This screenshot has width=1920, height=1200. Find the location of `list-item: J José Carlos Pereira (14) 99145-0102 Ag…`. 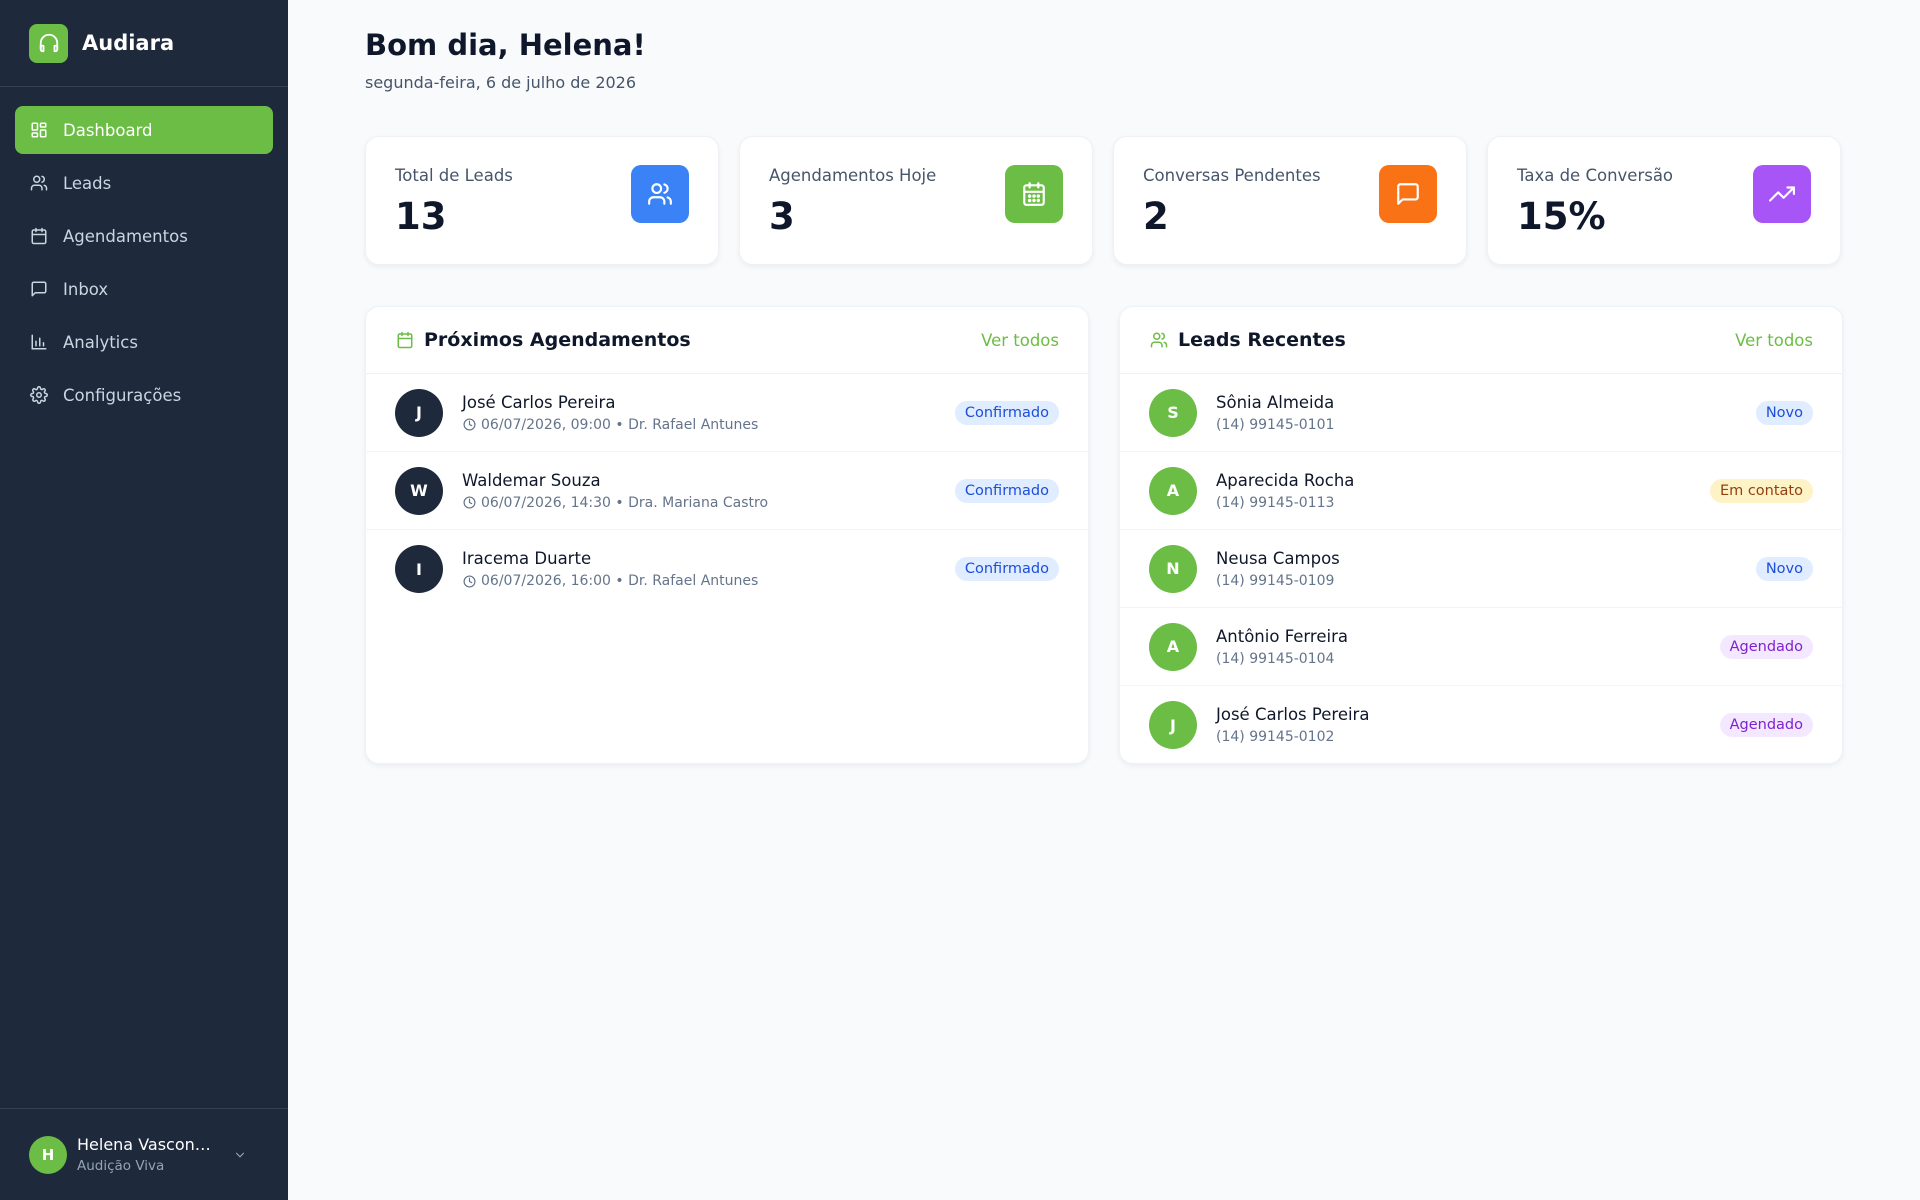

list-item: J José Carlos Pereira (14) 99145-0102 Ag… is located at coordinates (1481, 725).